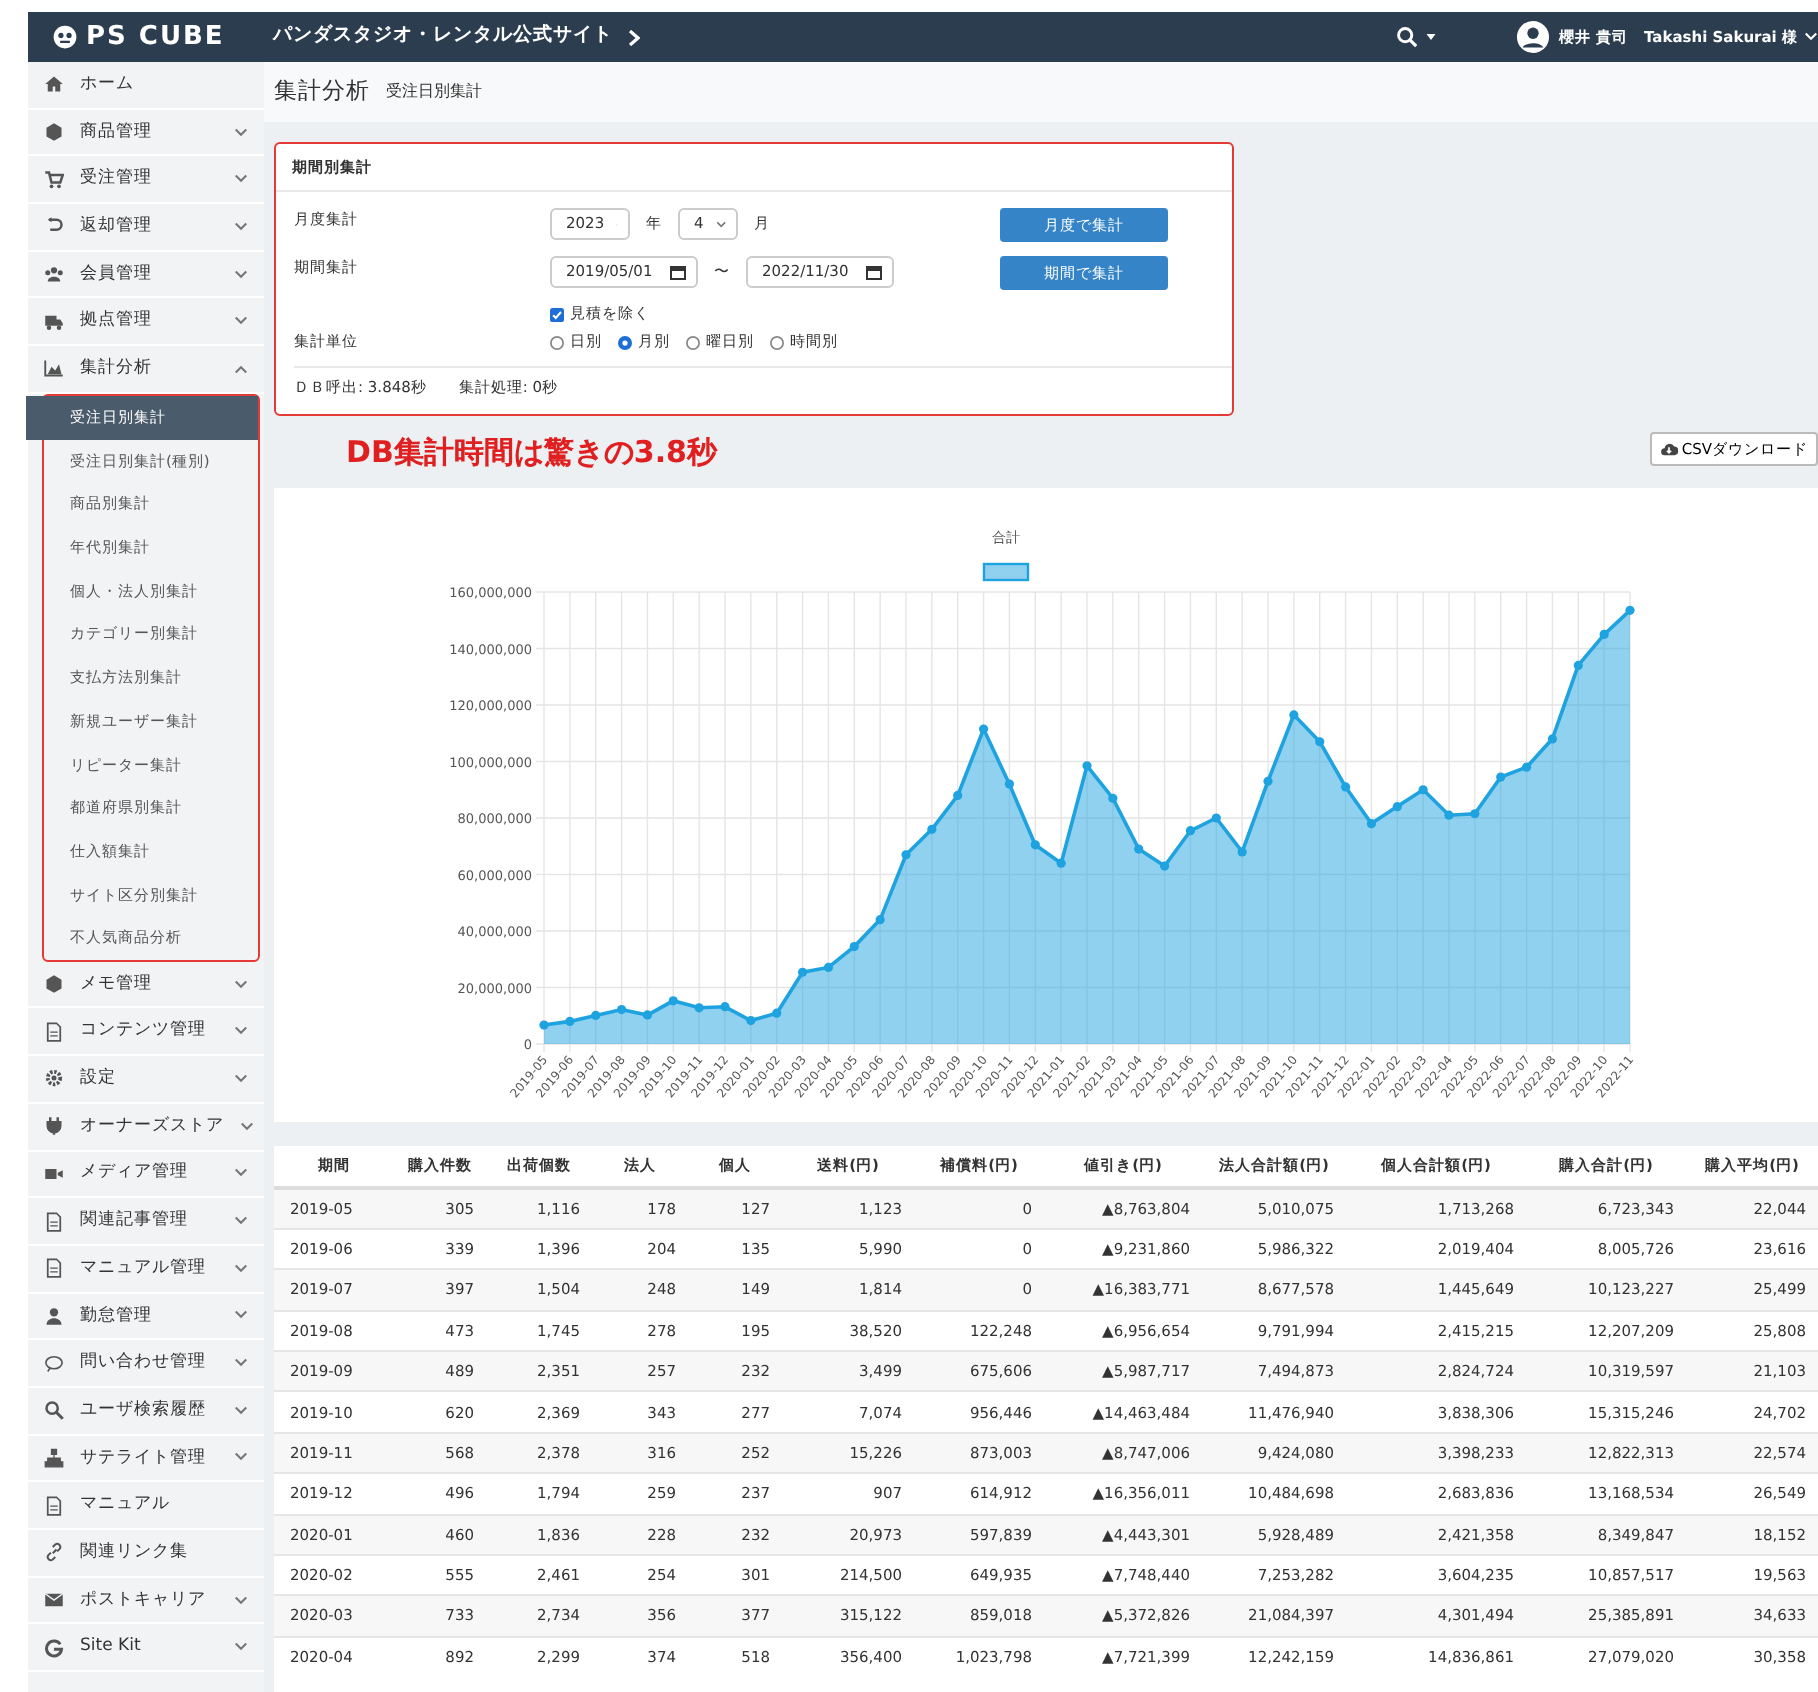 This screenshot has height=1692, width=1818. Describe the element at coordinates (54, 1647) in the screenshot. I see `g-logo-icon` at that location.